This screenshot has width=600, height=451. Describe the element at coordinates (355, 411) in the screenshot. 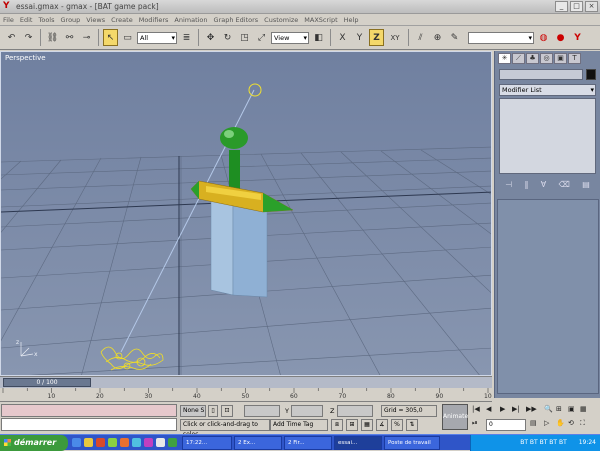

I see `z-coordinate-field` at that location.